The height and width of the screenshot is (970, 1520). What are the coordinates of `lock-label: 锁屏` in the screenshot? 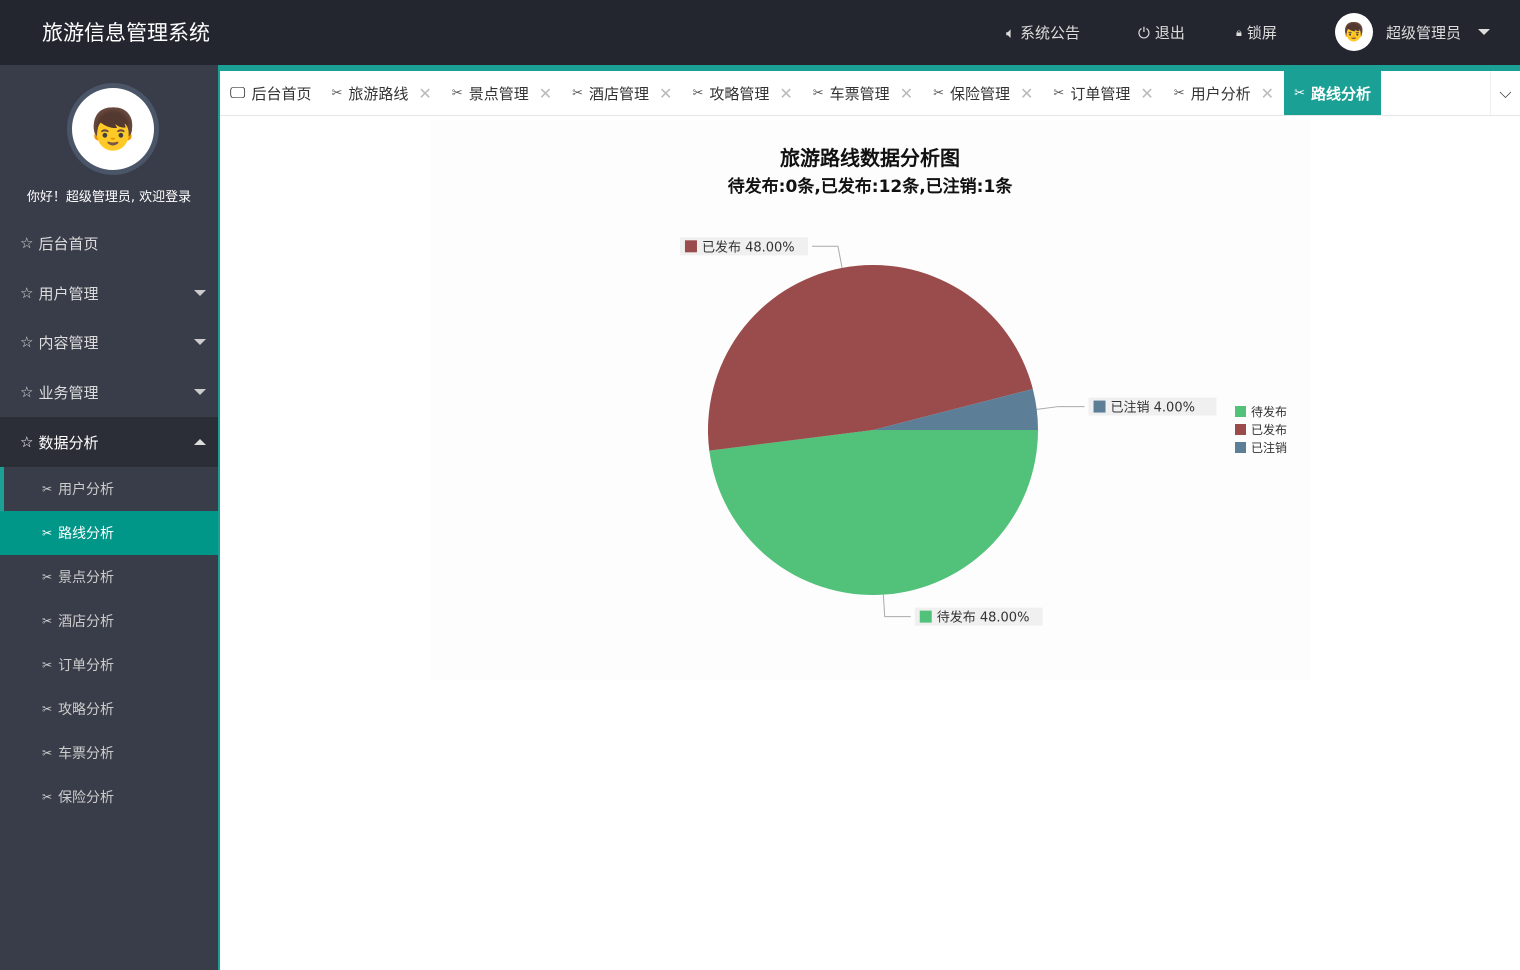 It's located at (1261, 33).